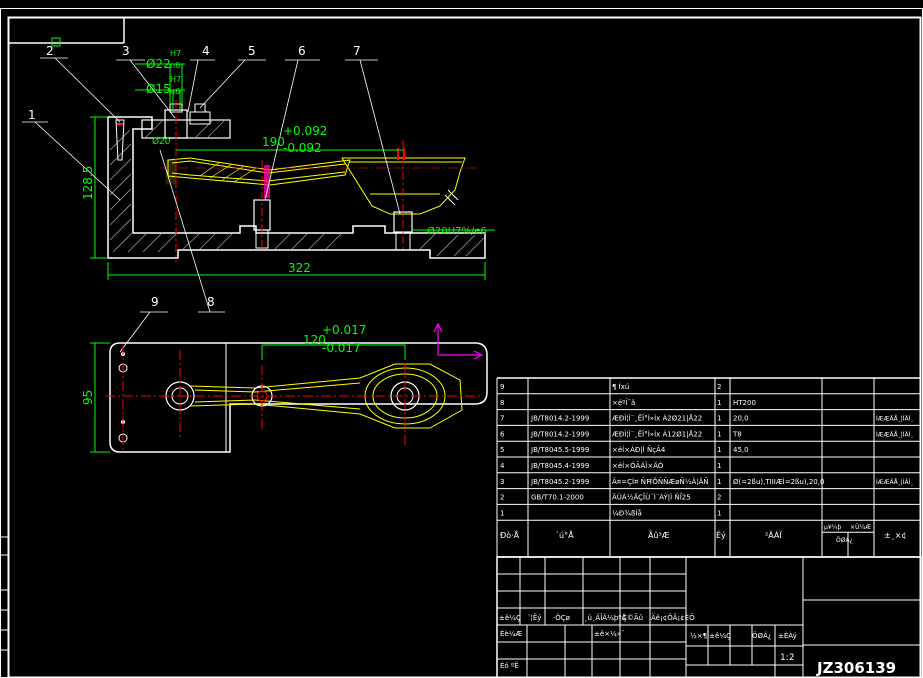  Describe the element at coordinates (502, 450) in the screenshot. I see `bom-row-no: 5` at that location.